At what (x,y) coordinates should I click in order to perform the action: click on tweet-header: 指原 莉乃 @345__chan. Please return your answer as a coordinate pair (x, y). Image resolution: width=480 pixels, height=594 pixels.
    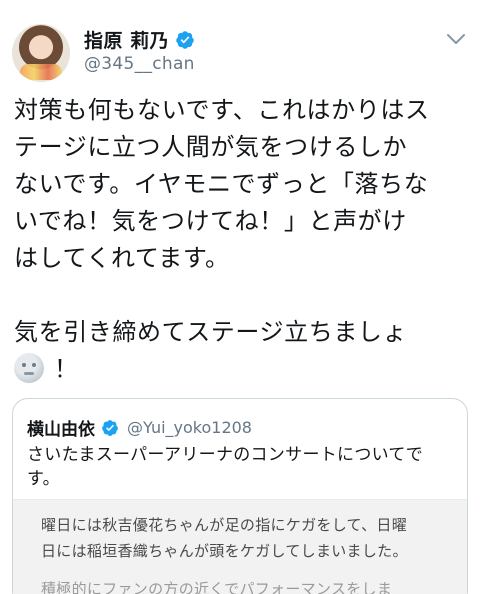
    Looking at the image, I should click on (240, 54).